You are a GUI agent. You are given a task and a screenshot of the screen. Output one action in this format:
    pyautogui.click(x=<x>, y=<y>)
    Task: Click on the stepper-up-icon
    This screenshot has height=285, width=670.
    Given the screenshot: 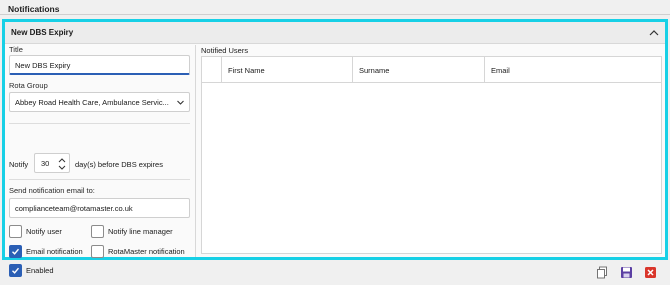 What is the action you would take?
    pyautogui.click(x=62, y=160)
    